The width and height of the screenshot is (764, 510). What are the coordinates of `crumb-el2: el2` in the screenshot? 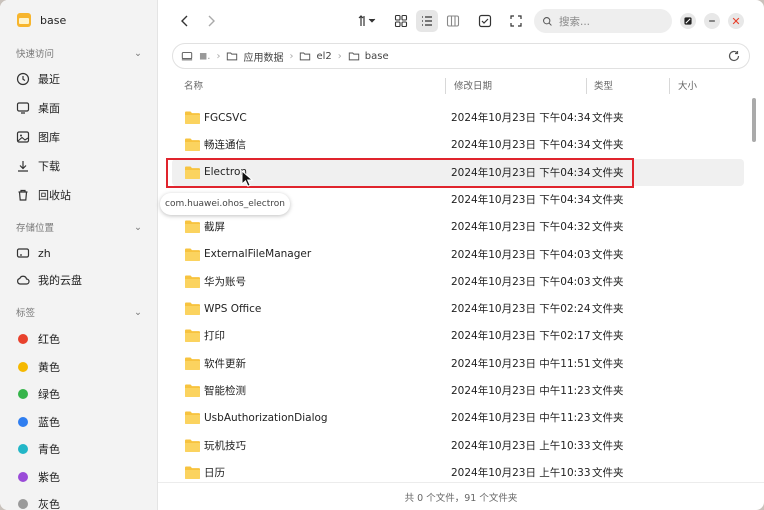 It's located at (315, 56).